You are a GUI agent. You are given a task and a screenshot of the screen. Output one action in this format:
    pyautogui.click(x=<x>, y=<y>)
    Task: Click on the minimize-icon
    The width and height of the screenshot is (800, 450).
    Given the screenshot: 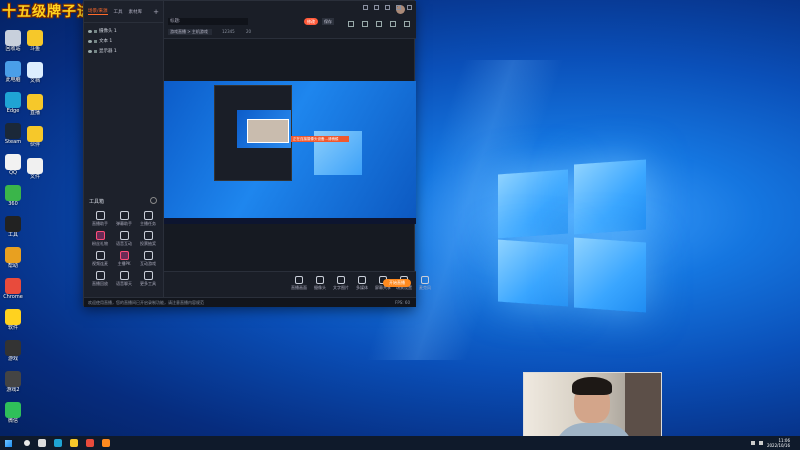 What is the action you would take?
    pyautogui.click(x=387, y=7)
    